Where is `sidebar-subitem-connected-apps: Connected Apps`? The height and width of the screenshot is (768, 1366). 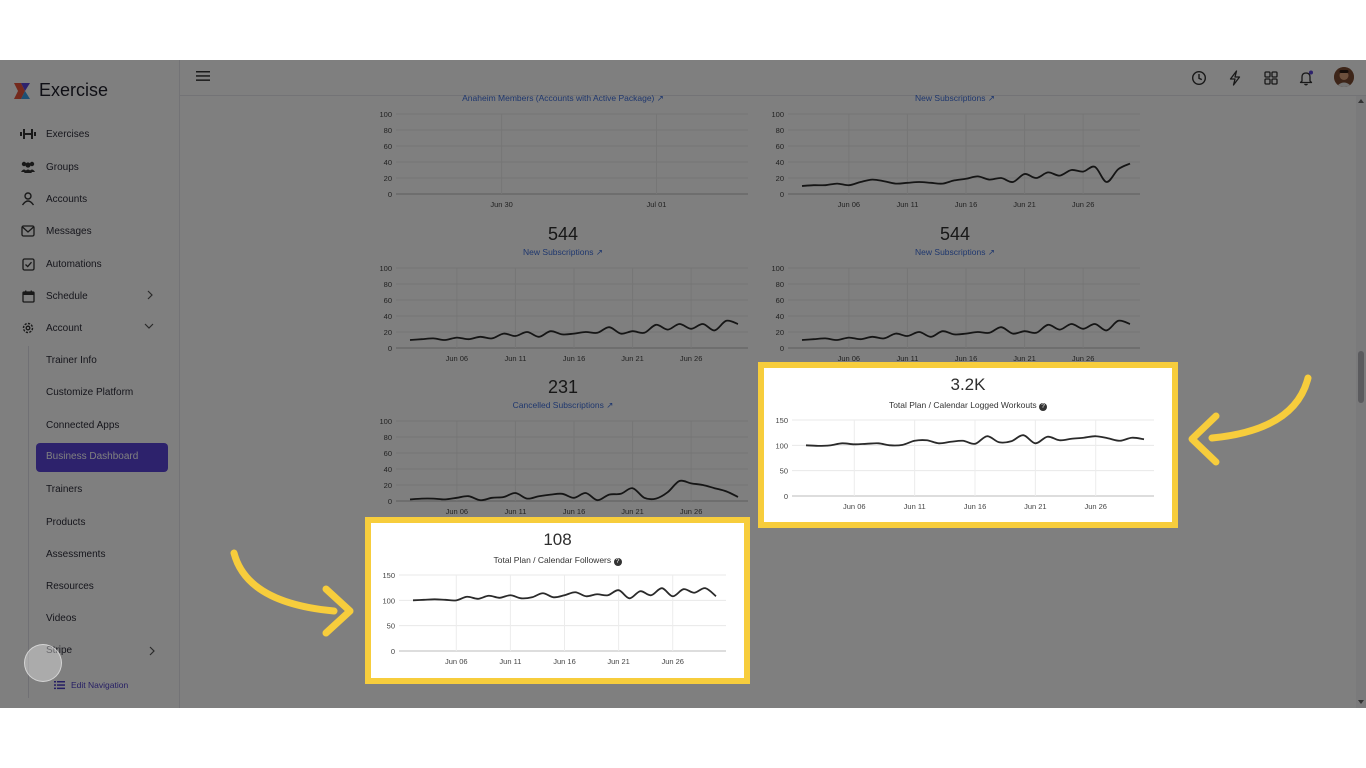
sidebar-subitem-connected-apps: Connected Apps is located at coordinates (82, 425).